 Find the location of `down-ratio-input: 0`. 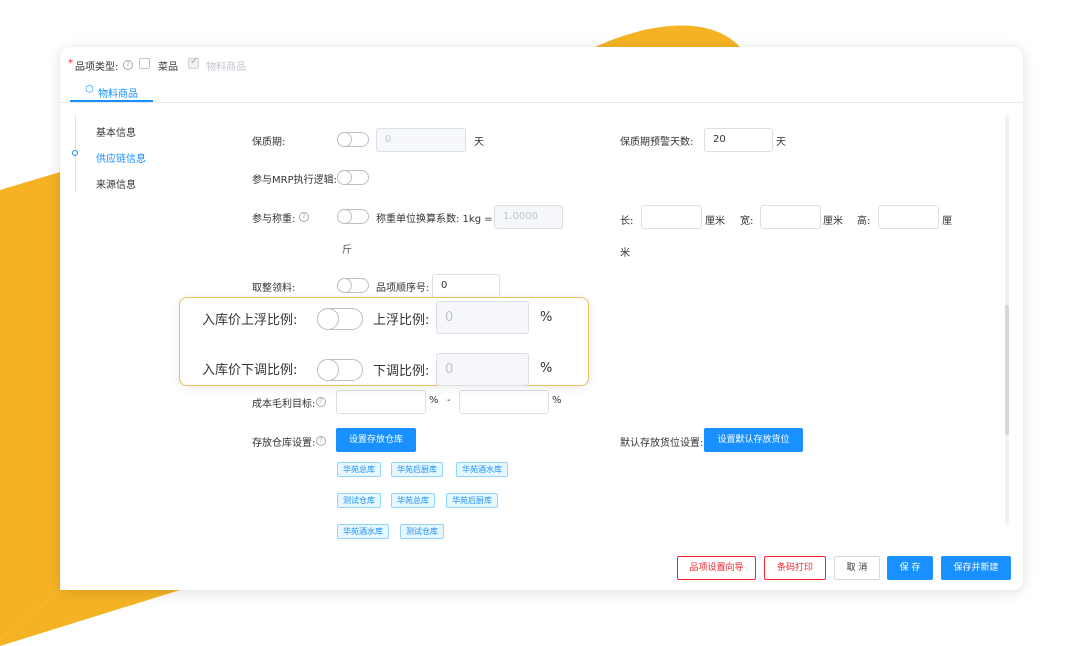

down-ratio-input: 0 is located at coordinates (482, 369).